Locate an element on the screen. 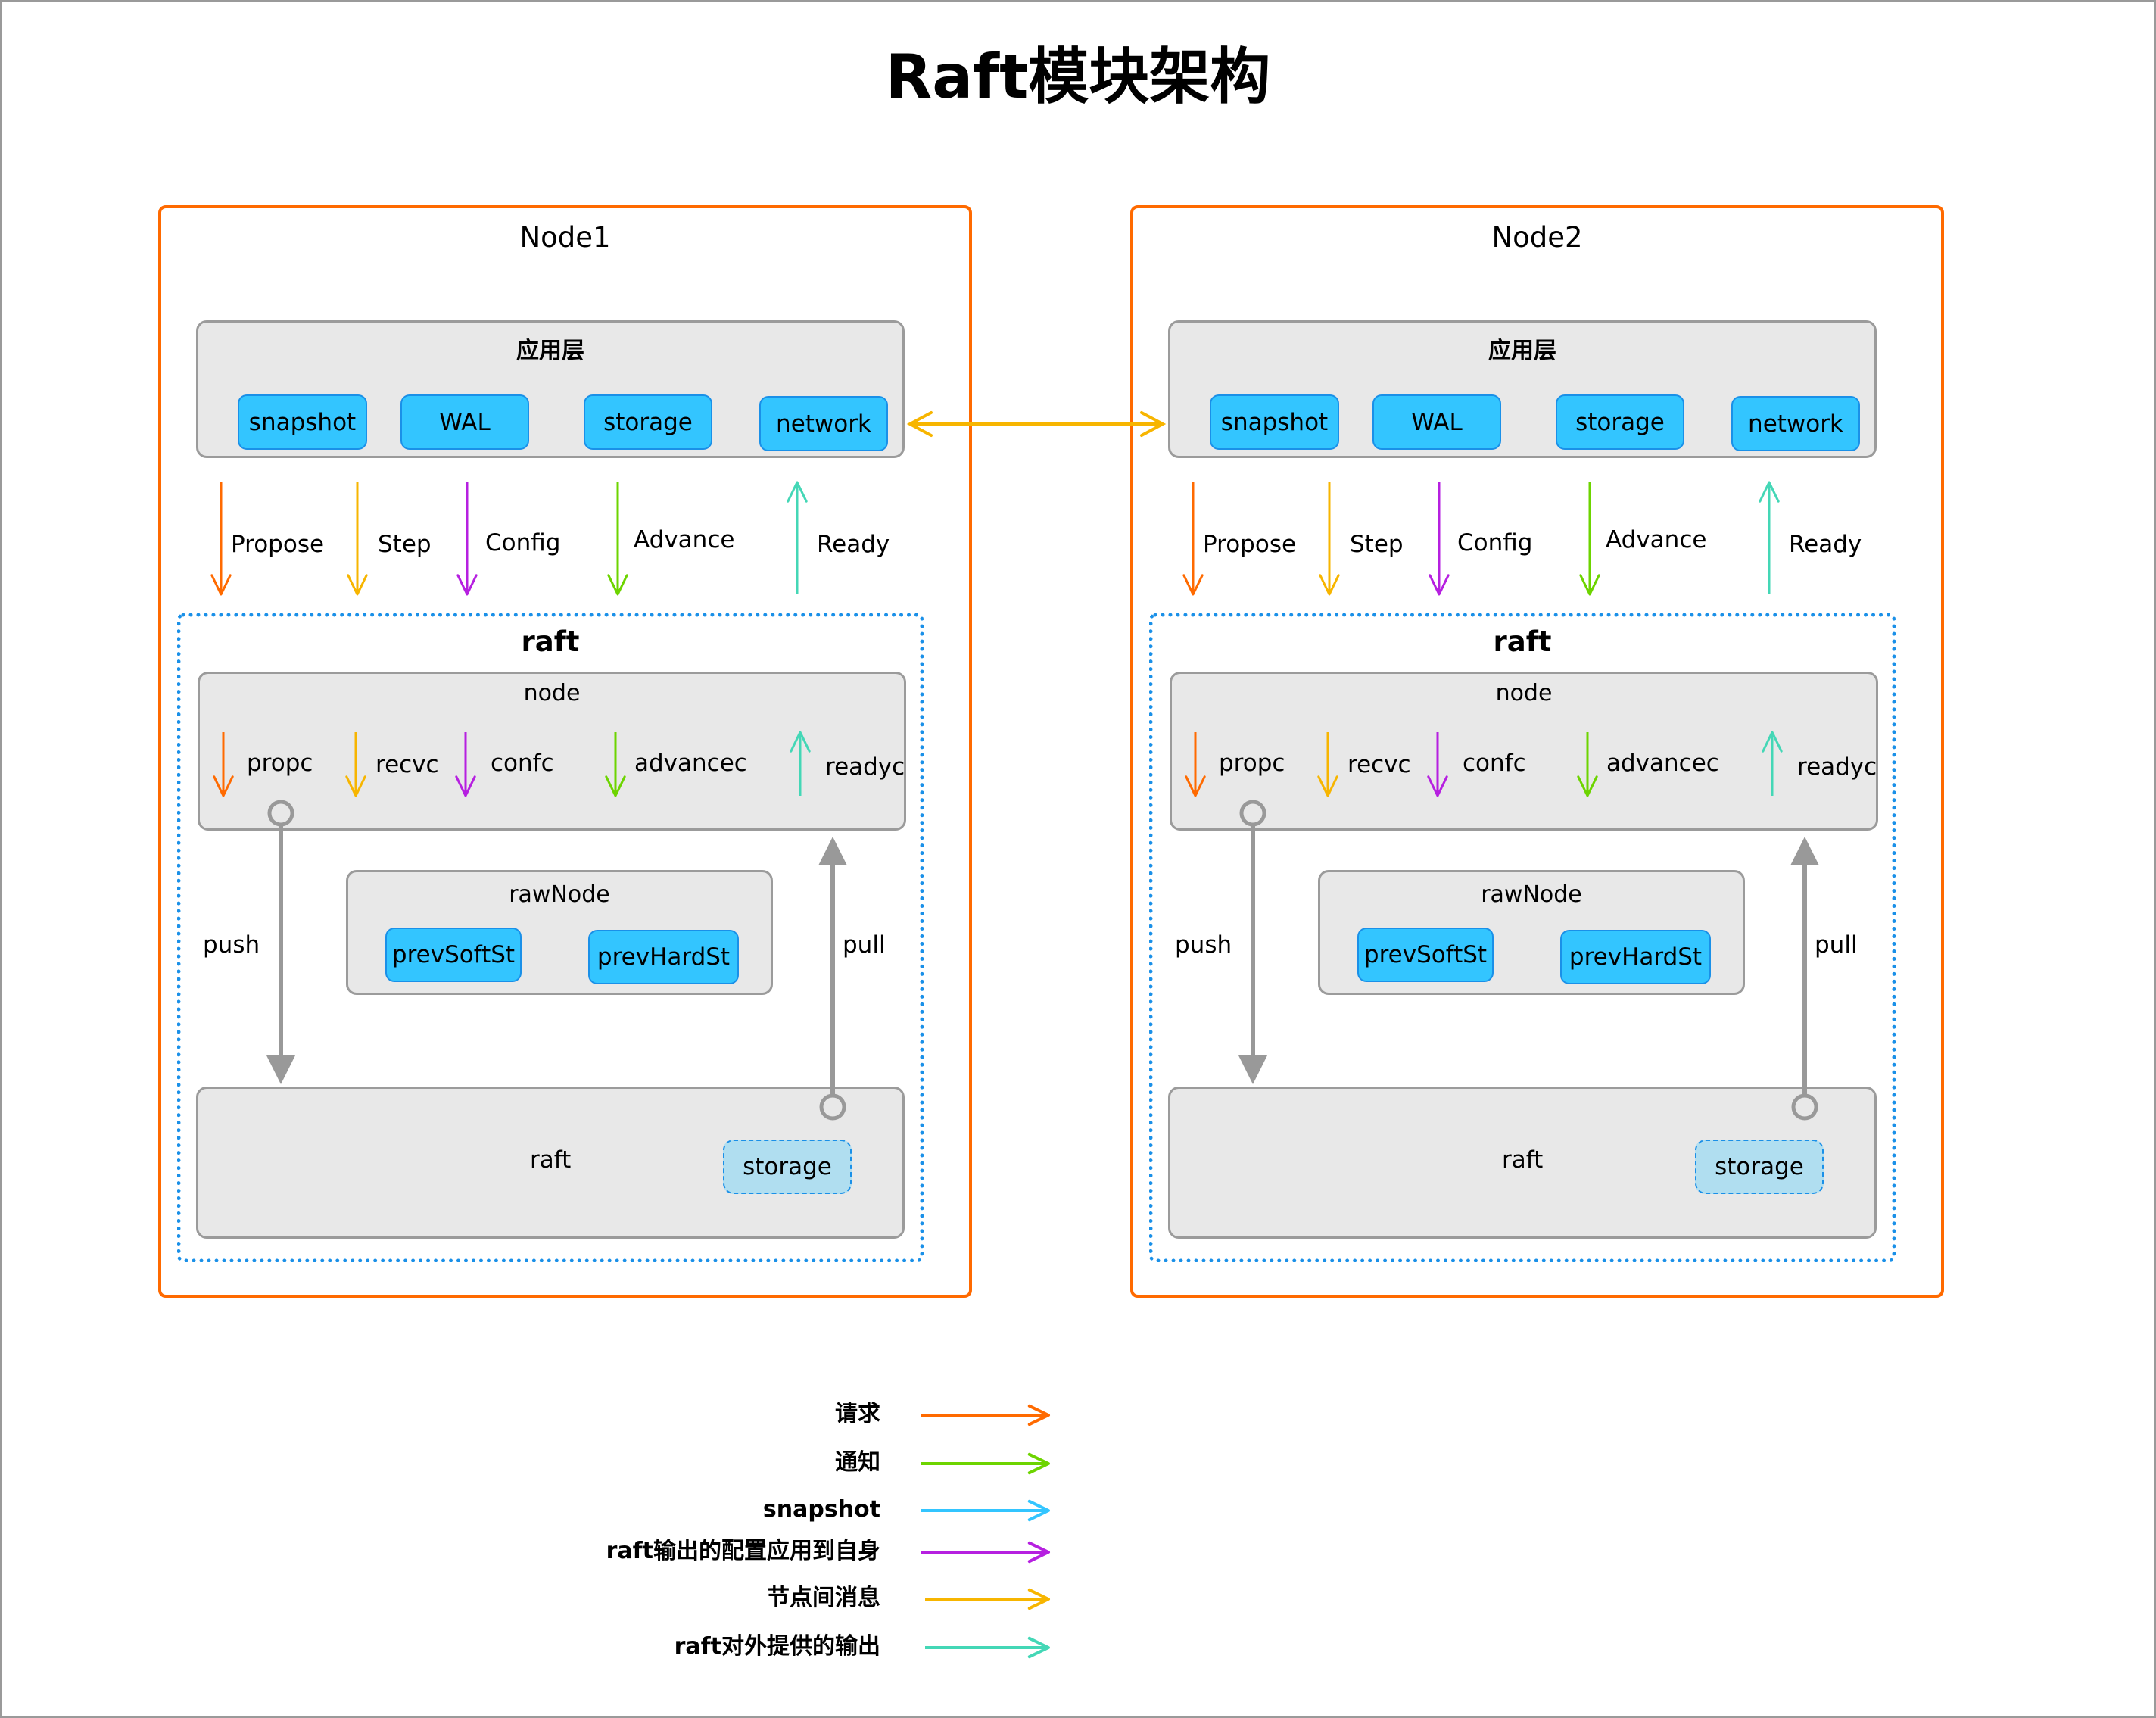  node1-raft-core-label: raft is located at coordinates (551, 1160).